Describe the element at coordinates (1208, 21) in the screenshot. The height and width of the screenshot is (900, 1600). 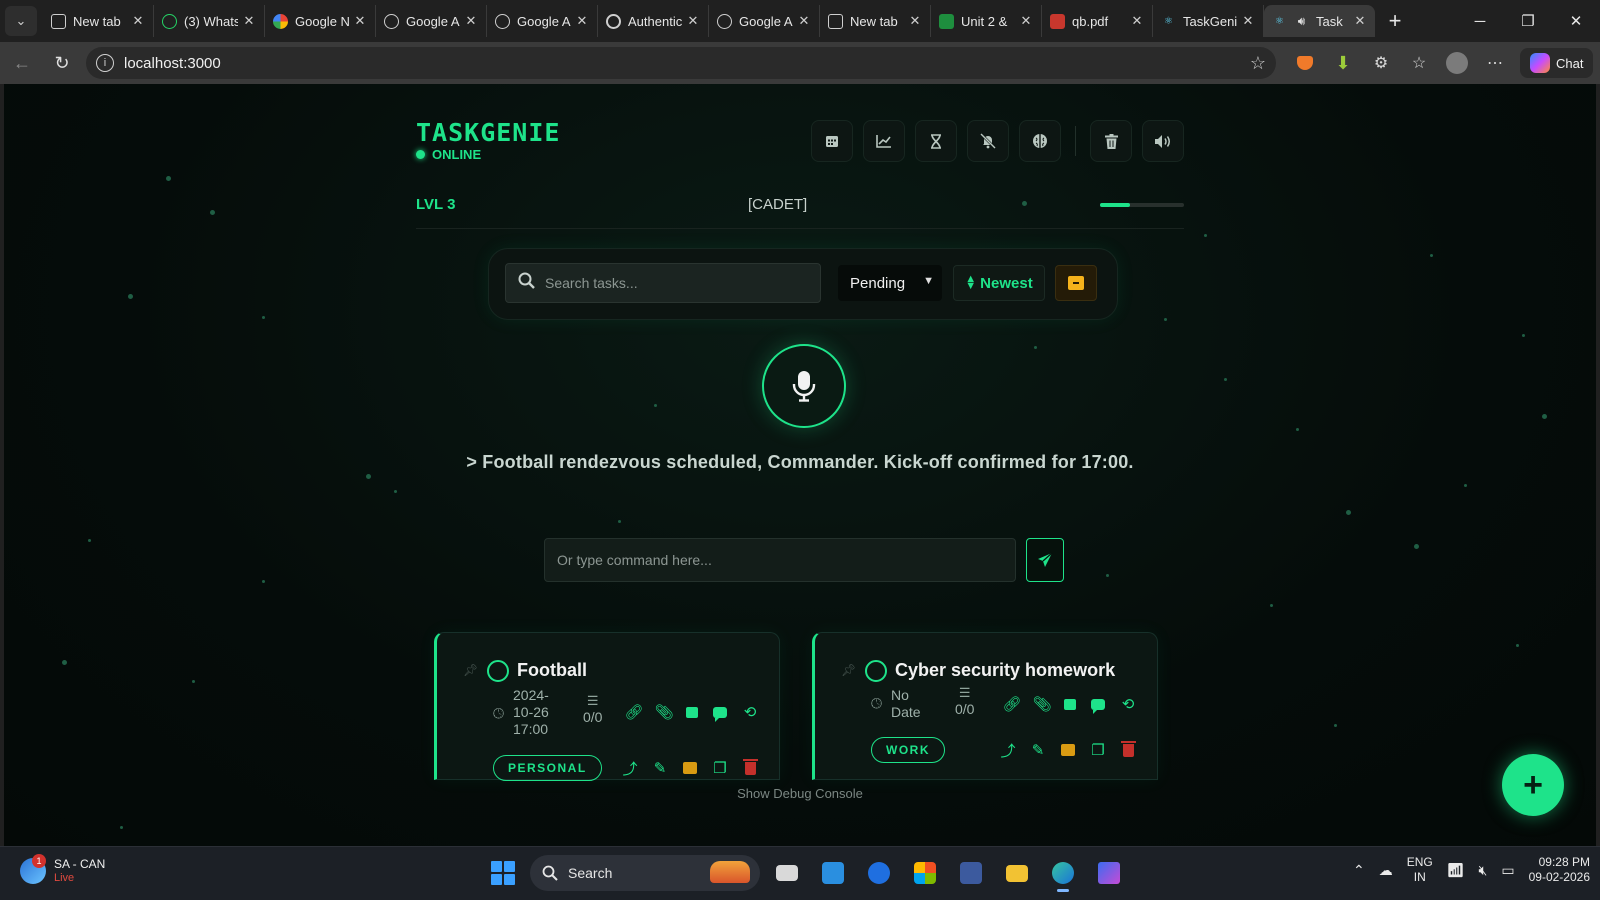
I see `tab-taskgenie: ⚛ TaskGenie ✕` at that location.